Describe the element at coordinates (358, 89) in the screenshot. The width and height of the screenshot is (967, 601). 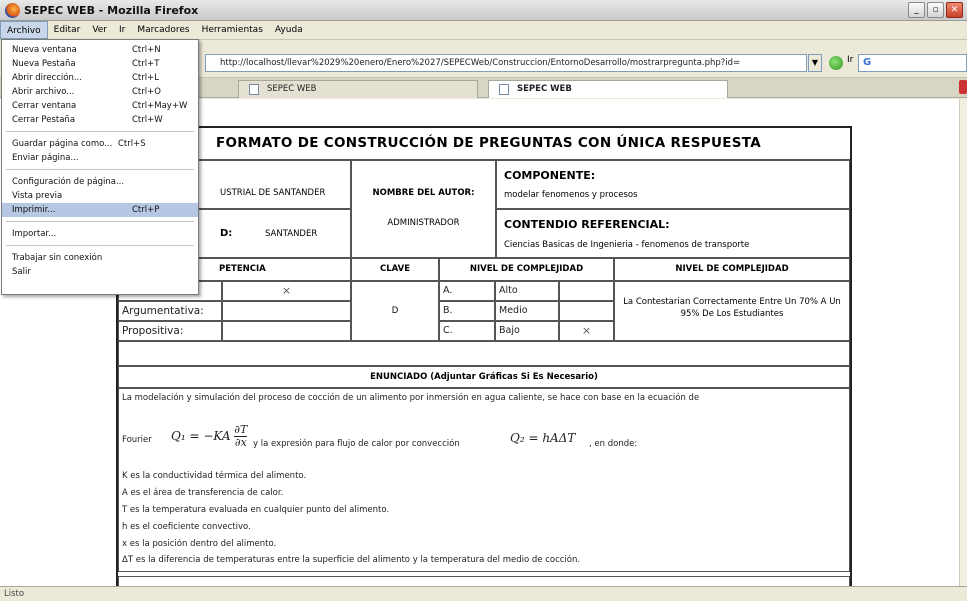
I see `tab-sepec-1: SEPEC WEB` at that location.